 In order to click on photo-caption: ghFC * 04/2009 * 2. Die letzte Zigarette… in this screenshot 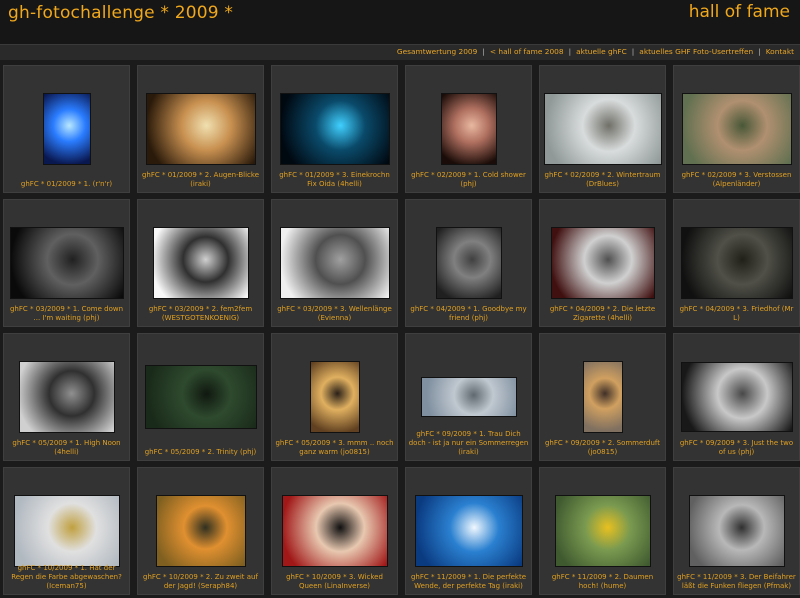, I will do `click(602, 314)`.